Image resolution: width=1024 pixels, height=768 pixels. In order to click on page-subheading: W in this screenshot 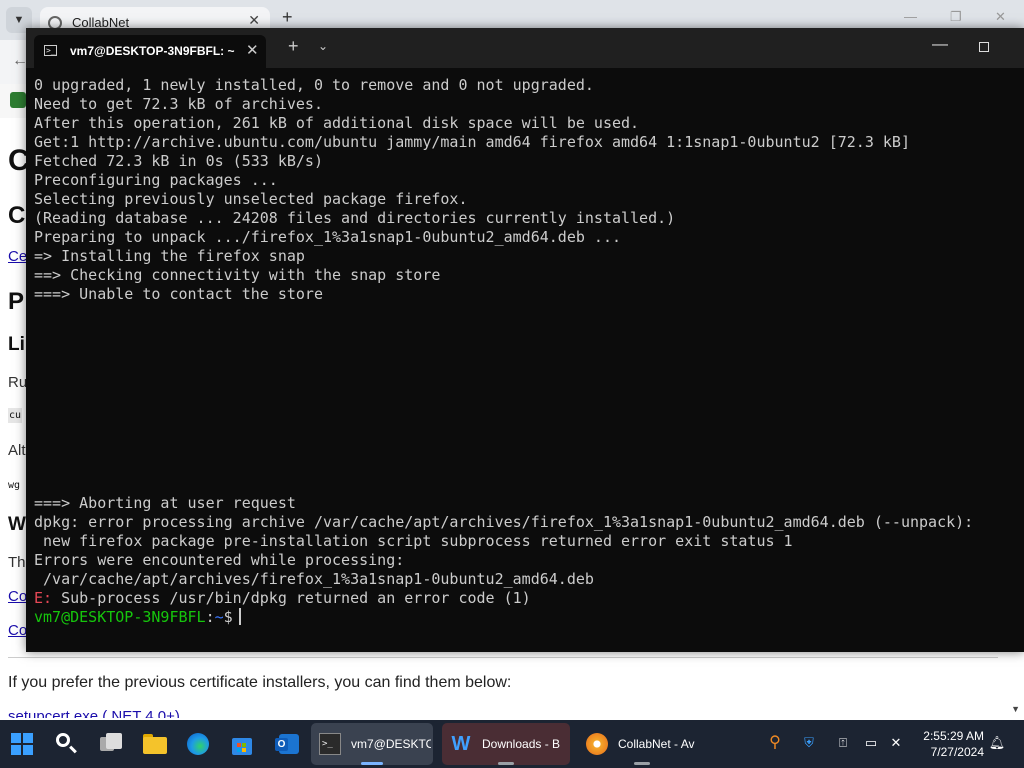, I will do `click(17, 524)`.